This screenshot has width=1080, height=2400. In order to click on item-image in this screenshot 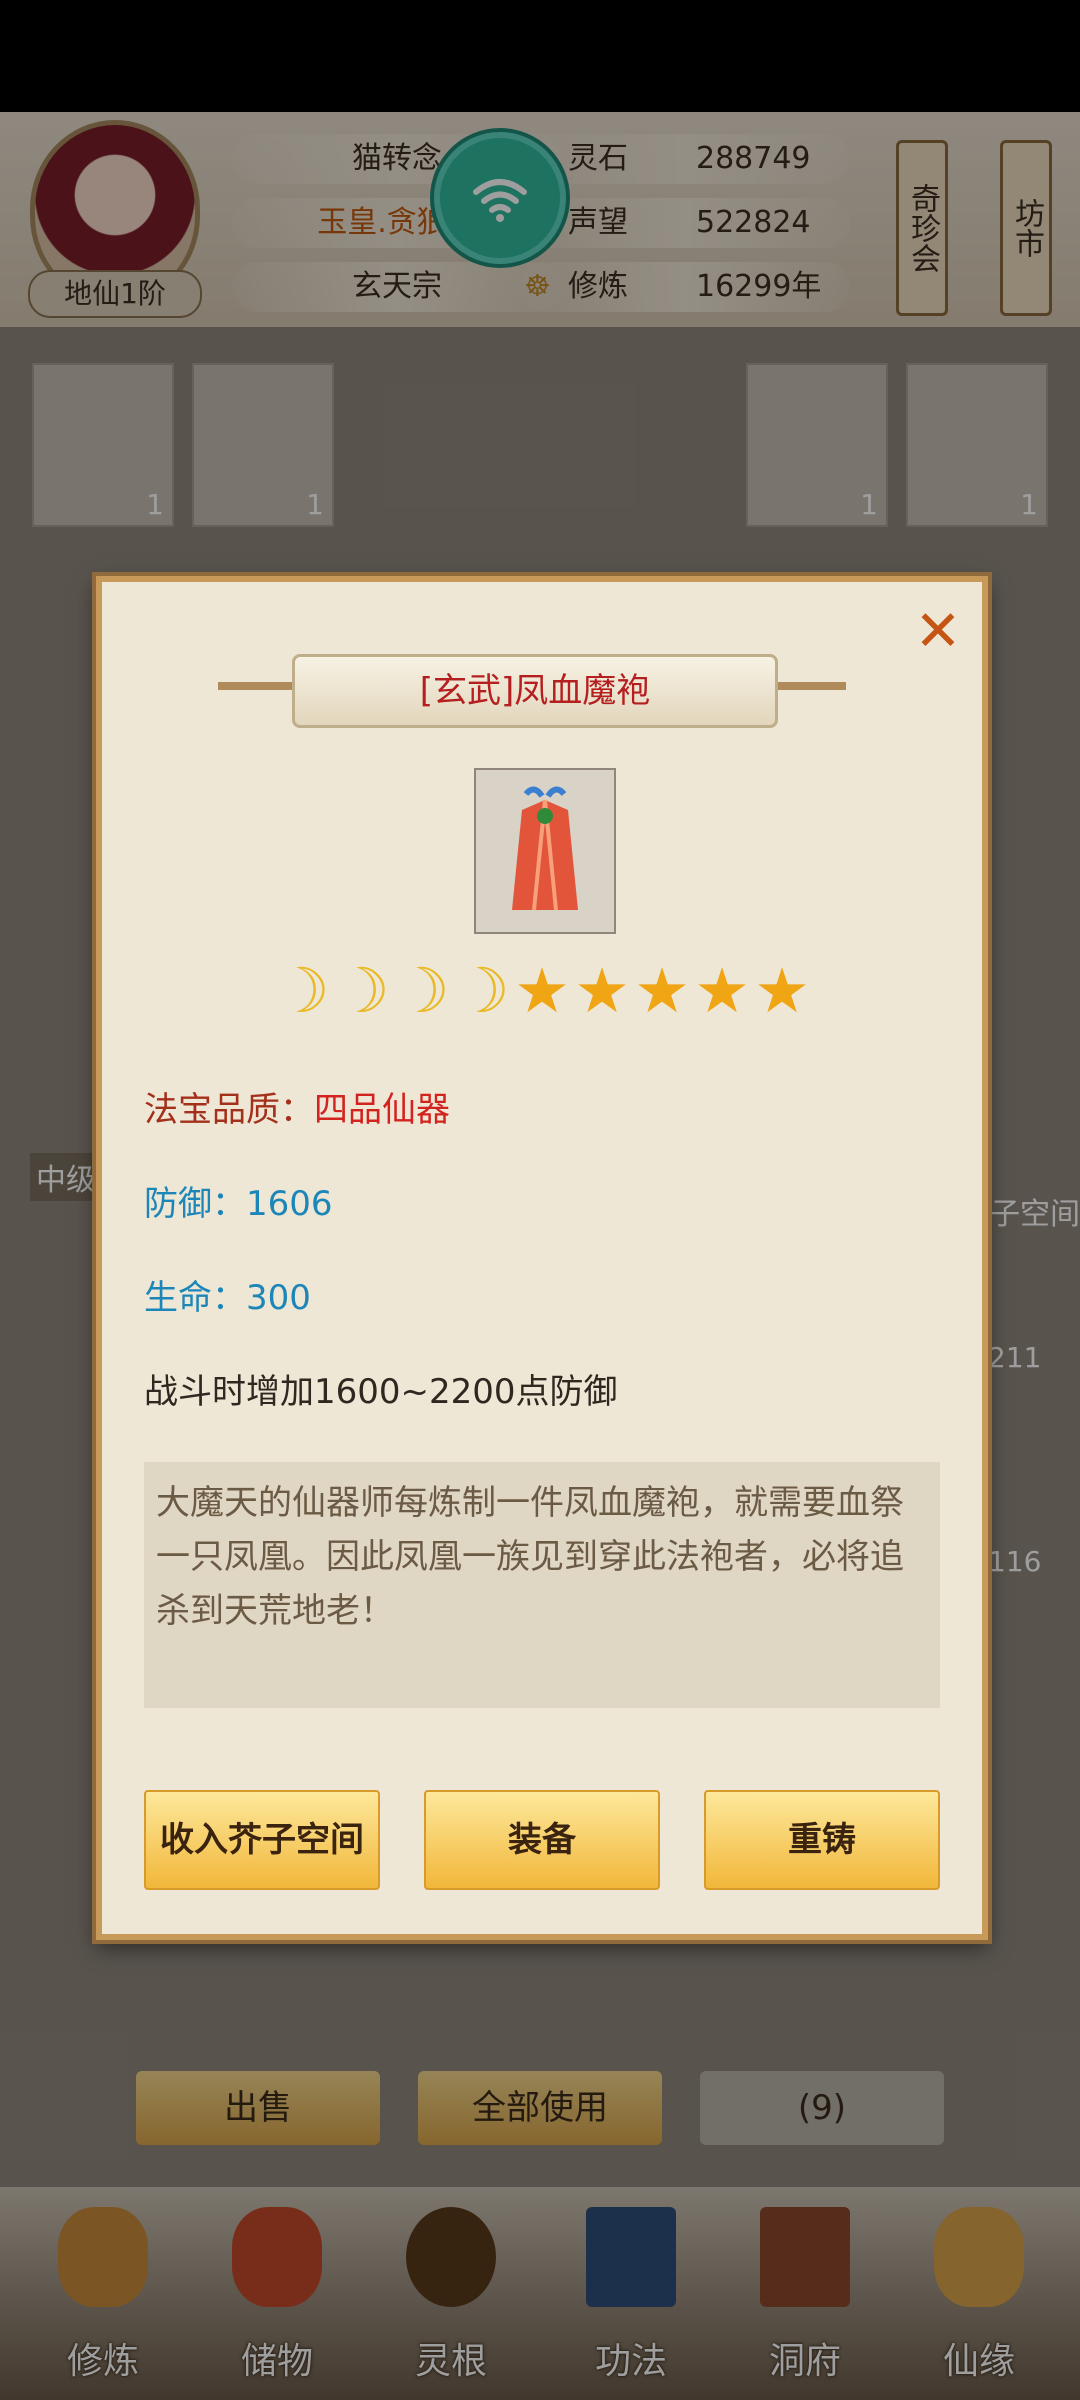, I will do `click(545, 851)`.